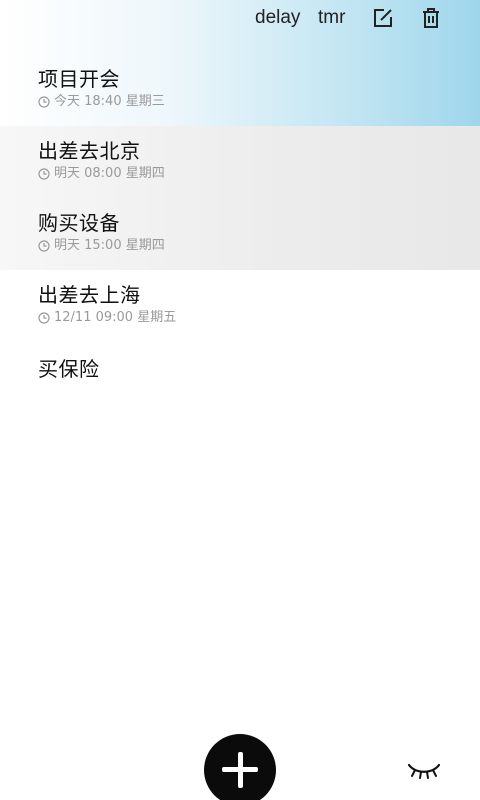  Describe the element at coordinates (89, 295) in the screenshot. I see `task-title: 出差去上海` at that location.